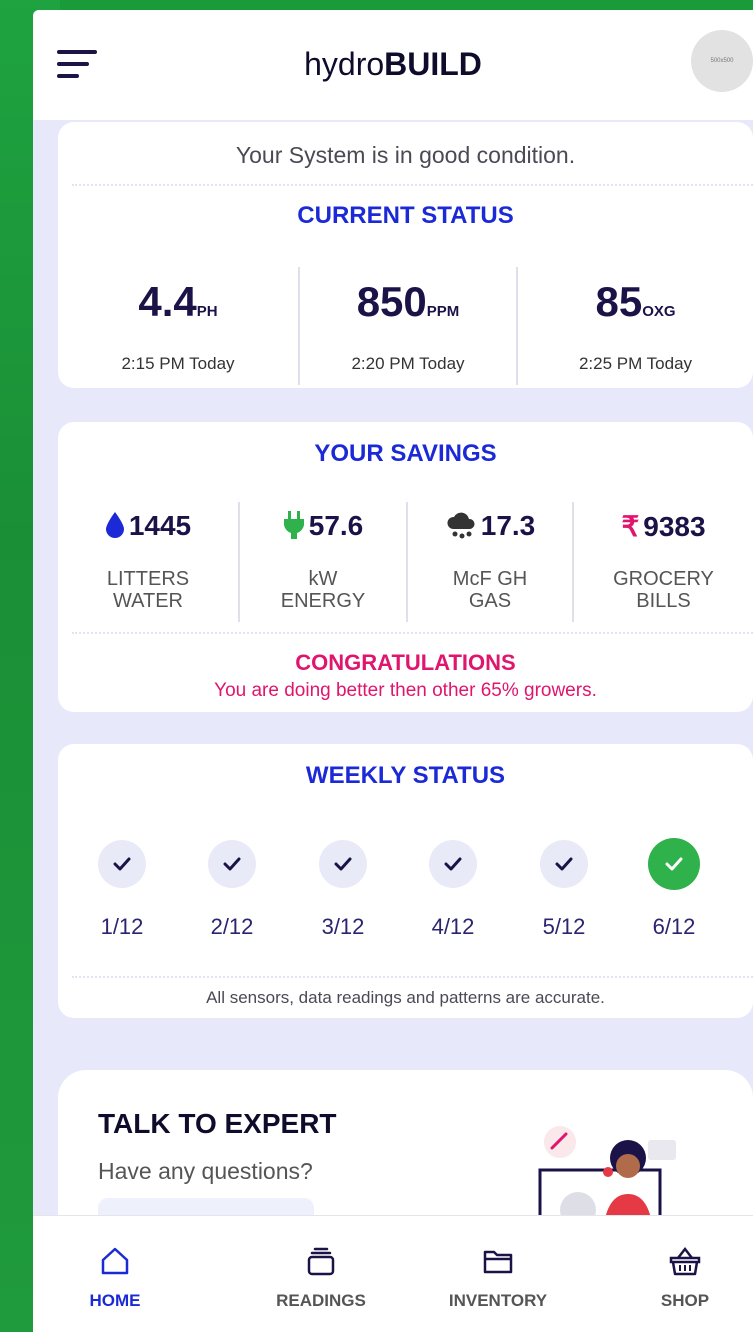  Describe the element at coordinates (122, 926) in the screenshot. I see `day-label-1: 1/12` at that location.